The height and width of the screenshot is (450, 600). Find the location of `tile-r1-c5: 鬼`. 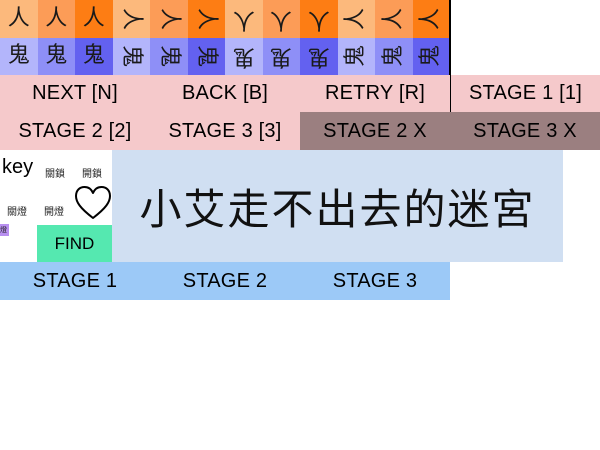

tile-r1-c5: 鬼 is located at coordinates (206, 56).